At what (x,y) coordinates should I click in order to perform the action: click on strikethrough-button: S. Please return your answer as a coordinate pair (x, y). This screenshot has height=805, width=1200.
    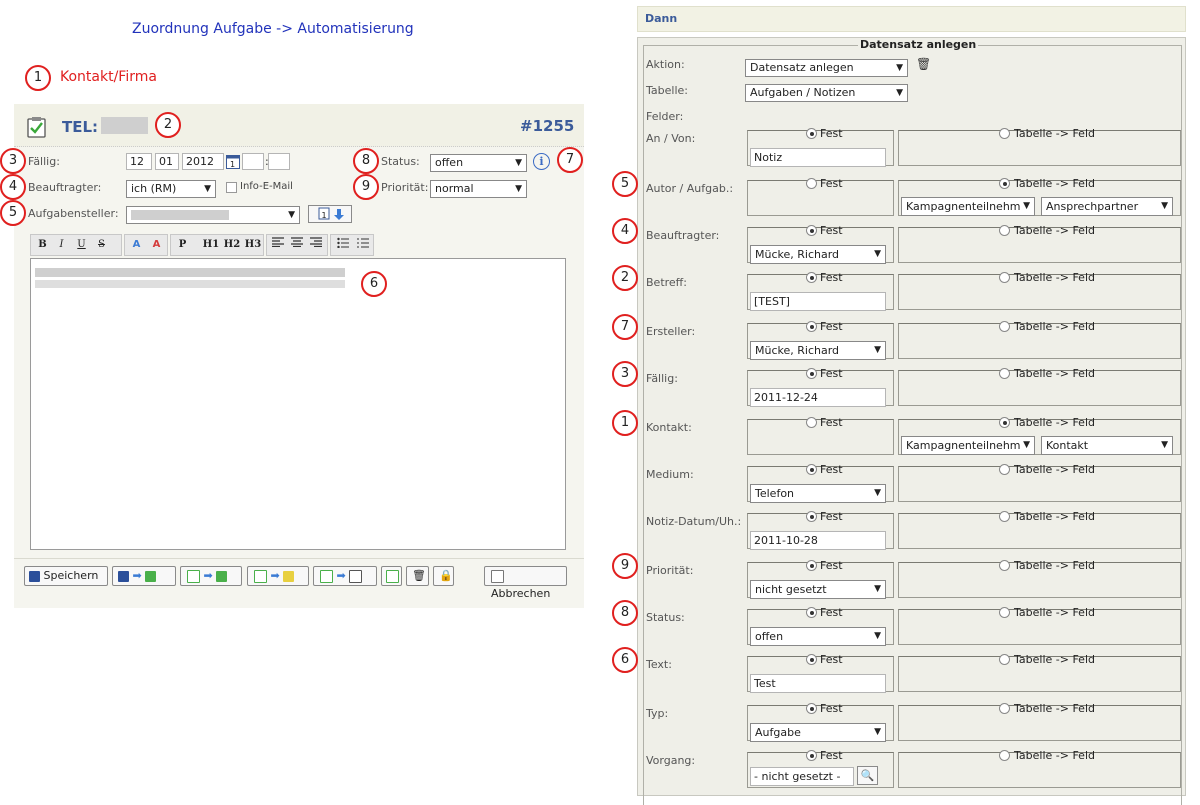
    Looking at the image, I should click on (101, 245).